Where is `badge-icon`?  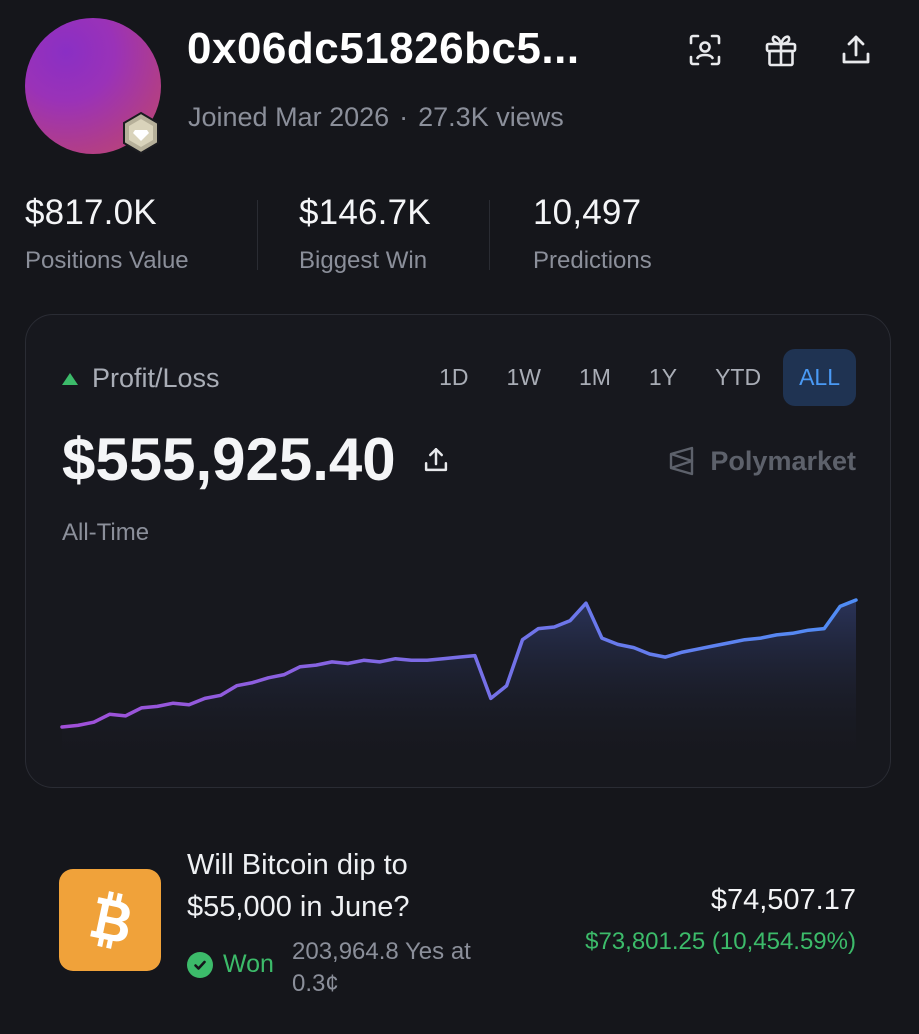 badge-icon is located at coordinates (141, 133).